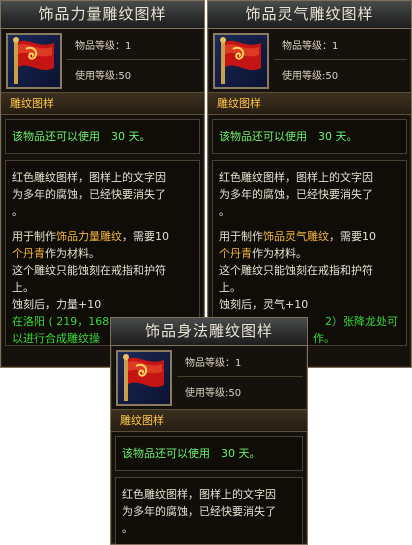 The image size is (412, 545). I want to click on tooltip-title: 饰品力量雕纹图样, so click(102, 15).